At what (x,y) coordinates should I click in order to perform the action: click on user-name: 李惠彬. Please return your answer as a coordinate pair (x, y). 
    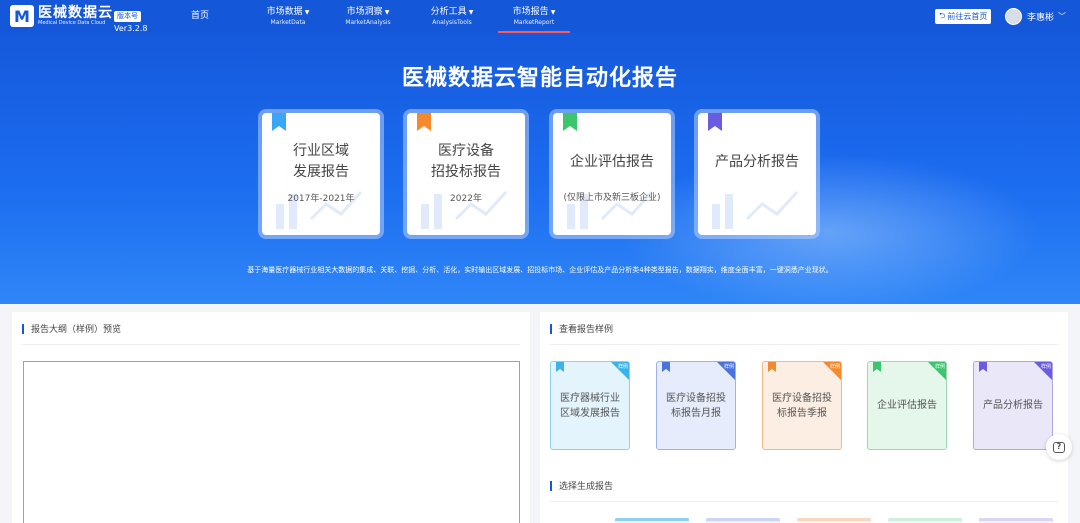
    Looking at the image, I should click on (1041, 18).